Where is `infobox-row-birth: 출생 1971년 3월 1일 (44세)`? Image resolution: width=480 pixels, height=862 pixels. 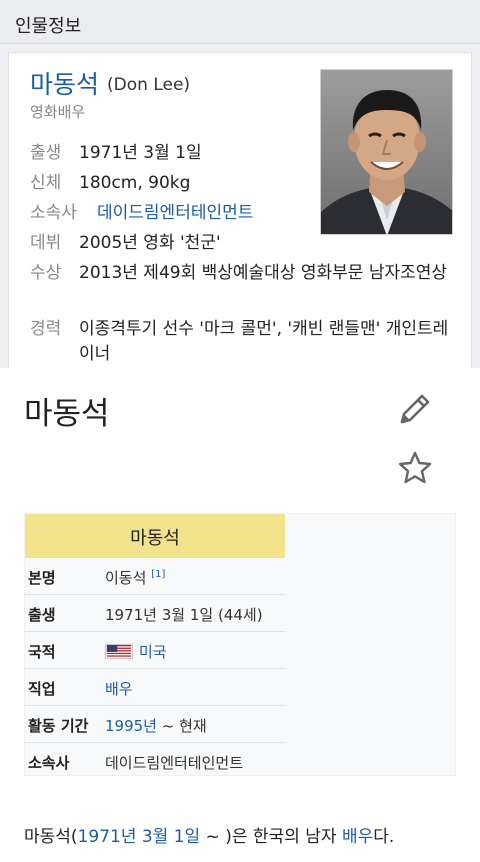
infobox-row-birth: 출생 1971년 3월 1일 (44세) is located at coordinates (155, 613).